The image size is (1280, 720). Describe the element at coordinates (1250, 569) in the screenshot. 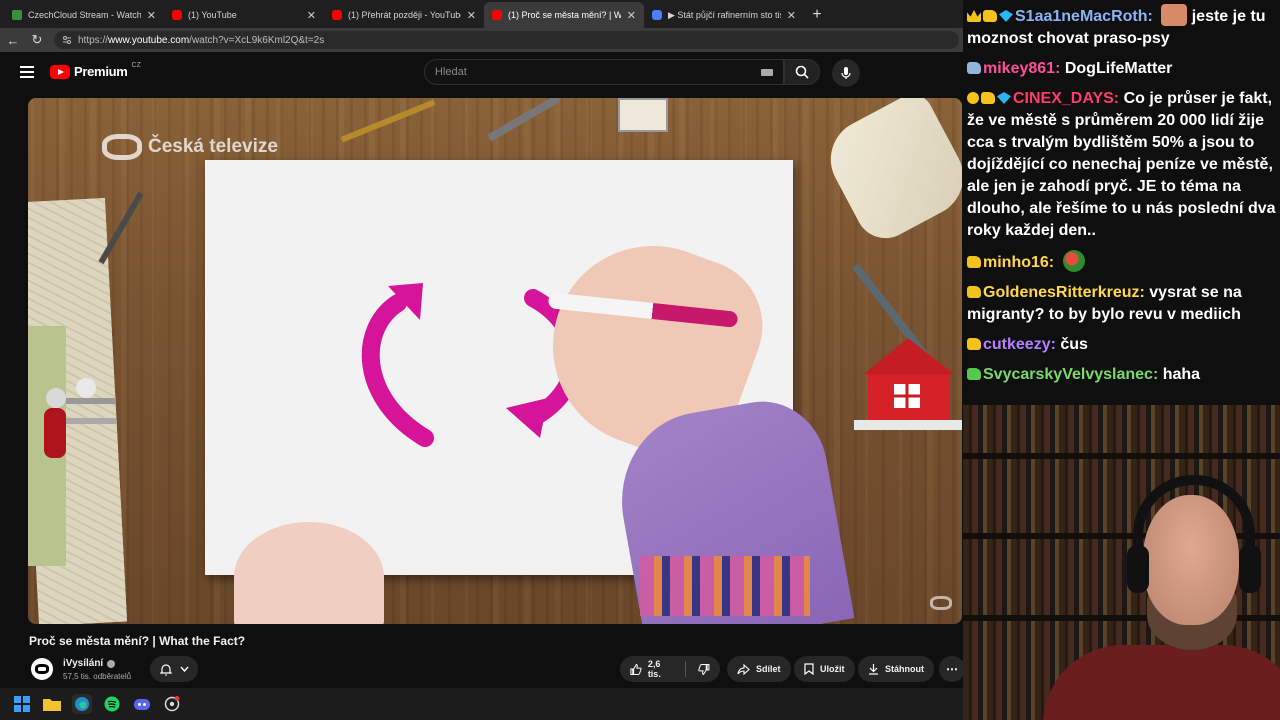

I see `headphone-right-cup` at that location.